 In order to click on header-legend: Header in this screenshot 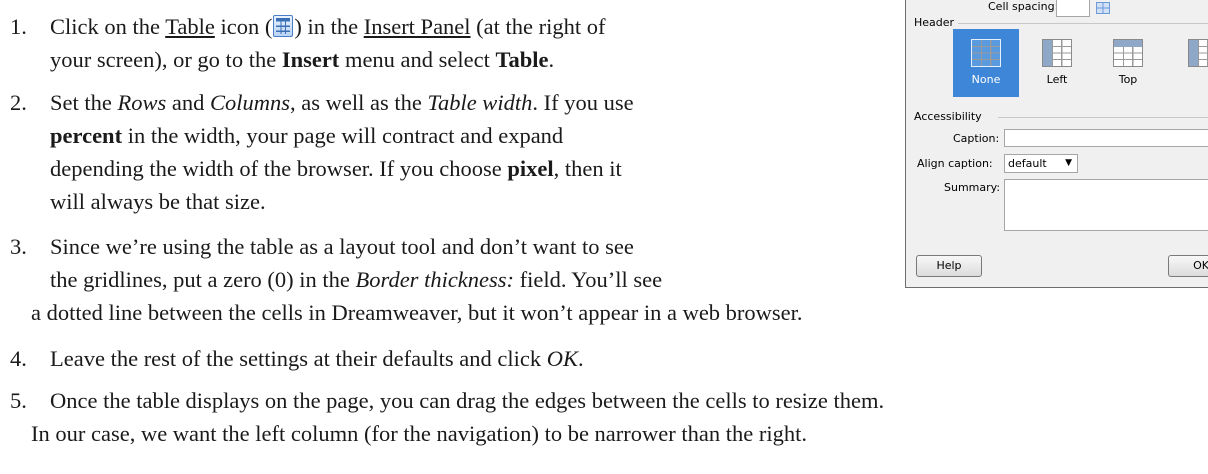, I will do `click(934, 22)`.